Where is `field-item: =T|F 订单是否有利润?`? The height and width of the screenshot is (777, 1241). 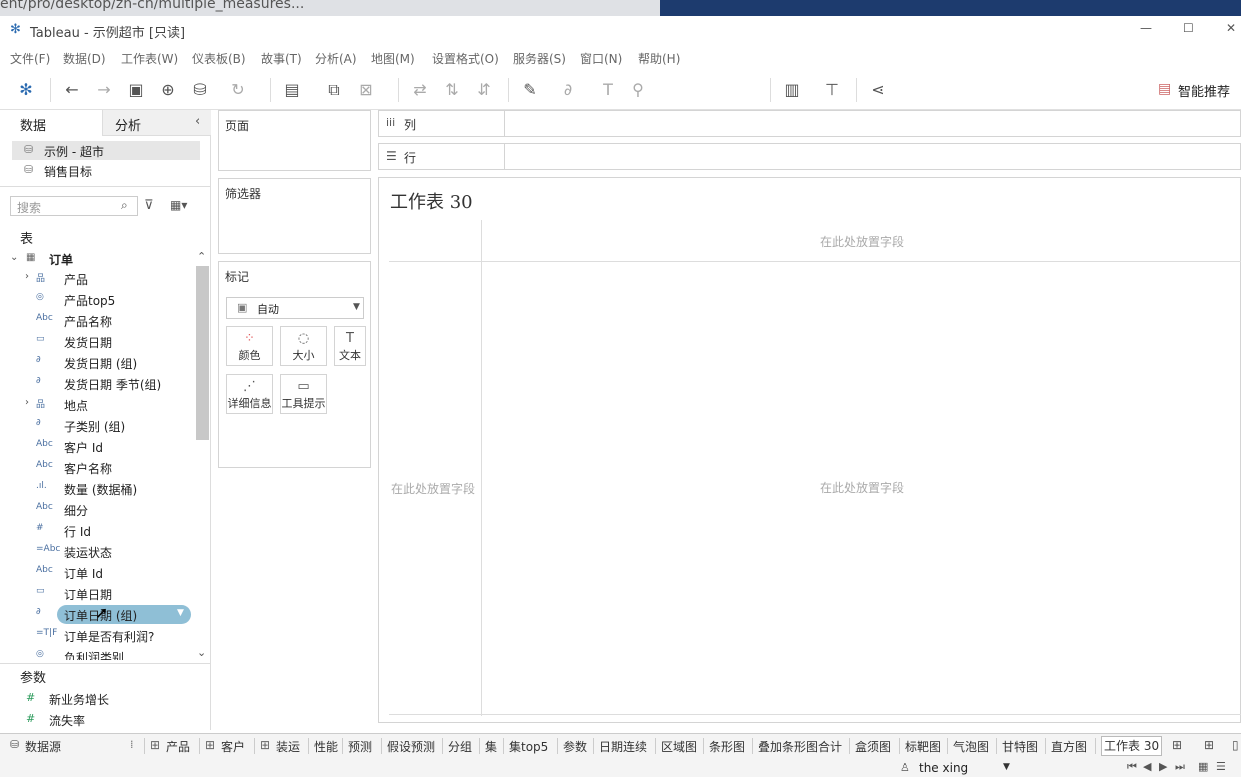 field-item: =T|F 订单是否有利润? is located at coordinates (97, 635).